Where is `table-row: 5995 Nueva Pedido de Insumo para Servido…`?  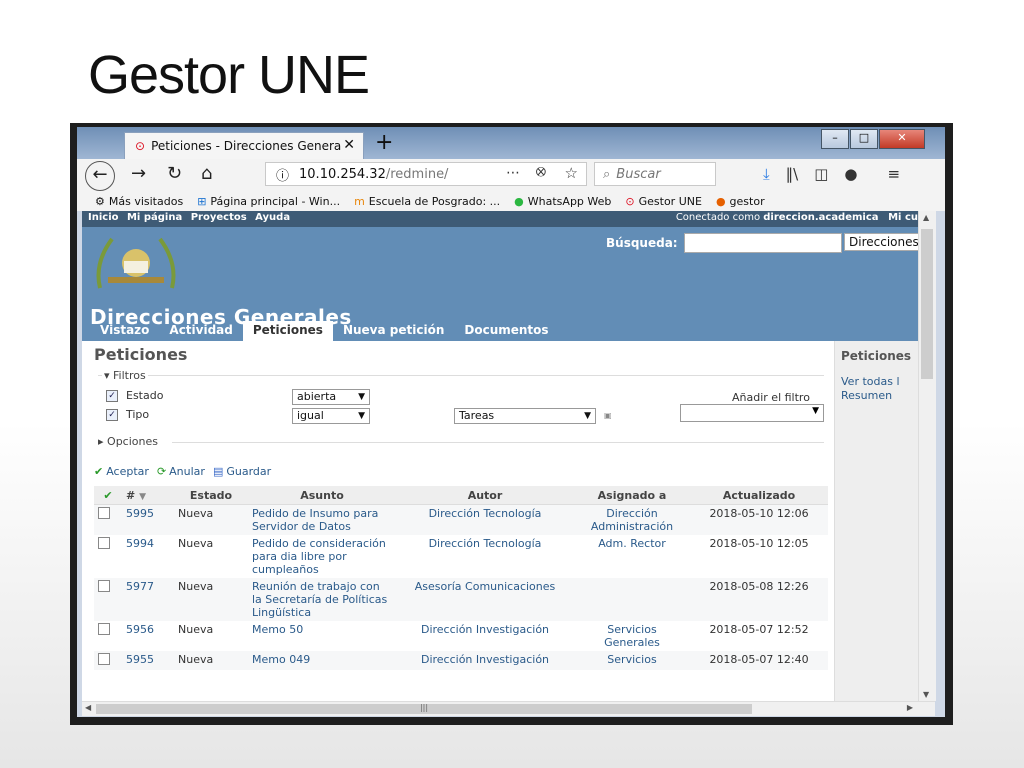 table-row: 5995 Nueva Pedido de Insumo para Servido… is located at coordinates (461, 519).